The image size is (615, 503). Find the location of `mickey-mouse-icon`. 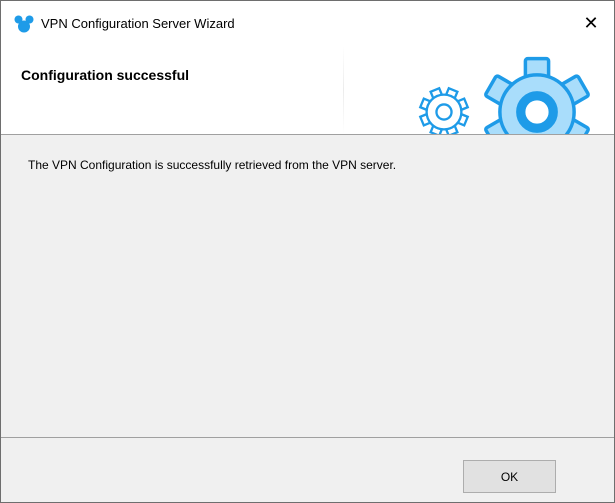

mickey-mouse-icon is located at coordinates (24, 24).